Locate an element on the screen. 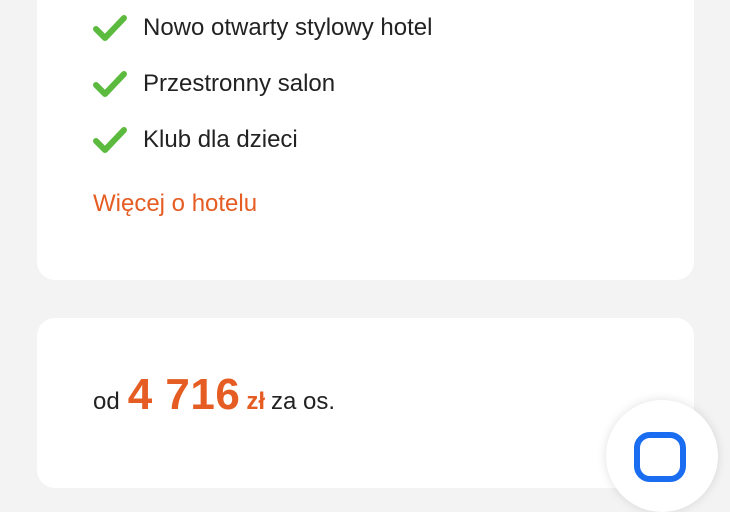 This screenshot has height=512, width=730. feature-item: Nowo otwarty stylowy hotel is located at coordinates (262, 28).